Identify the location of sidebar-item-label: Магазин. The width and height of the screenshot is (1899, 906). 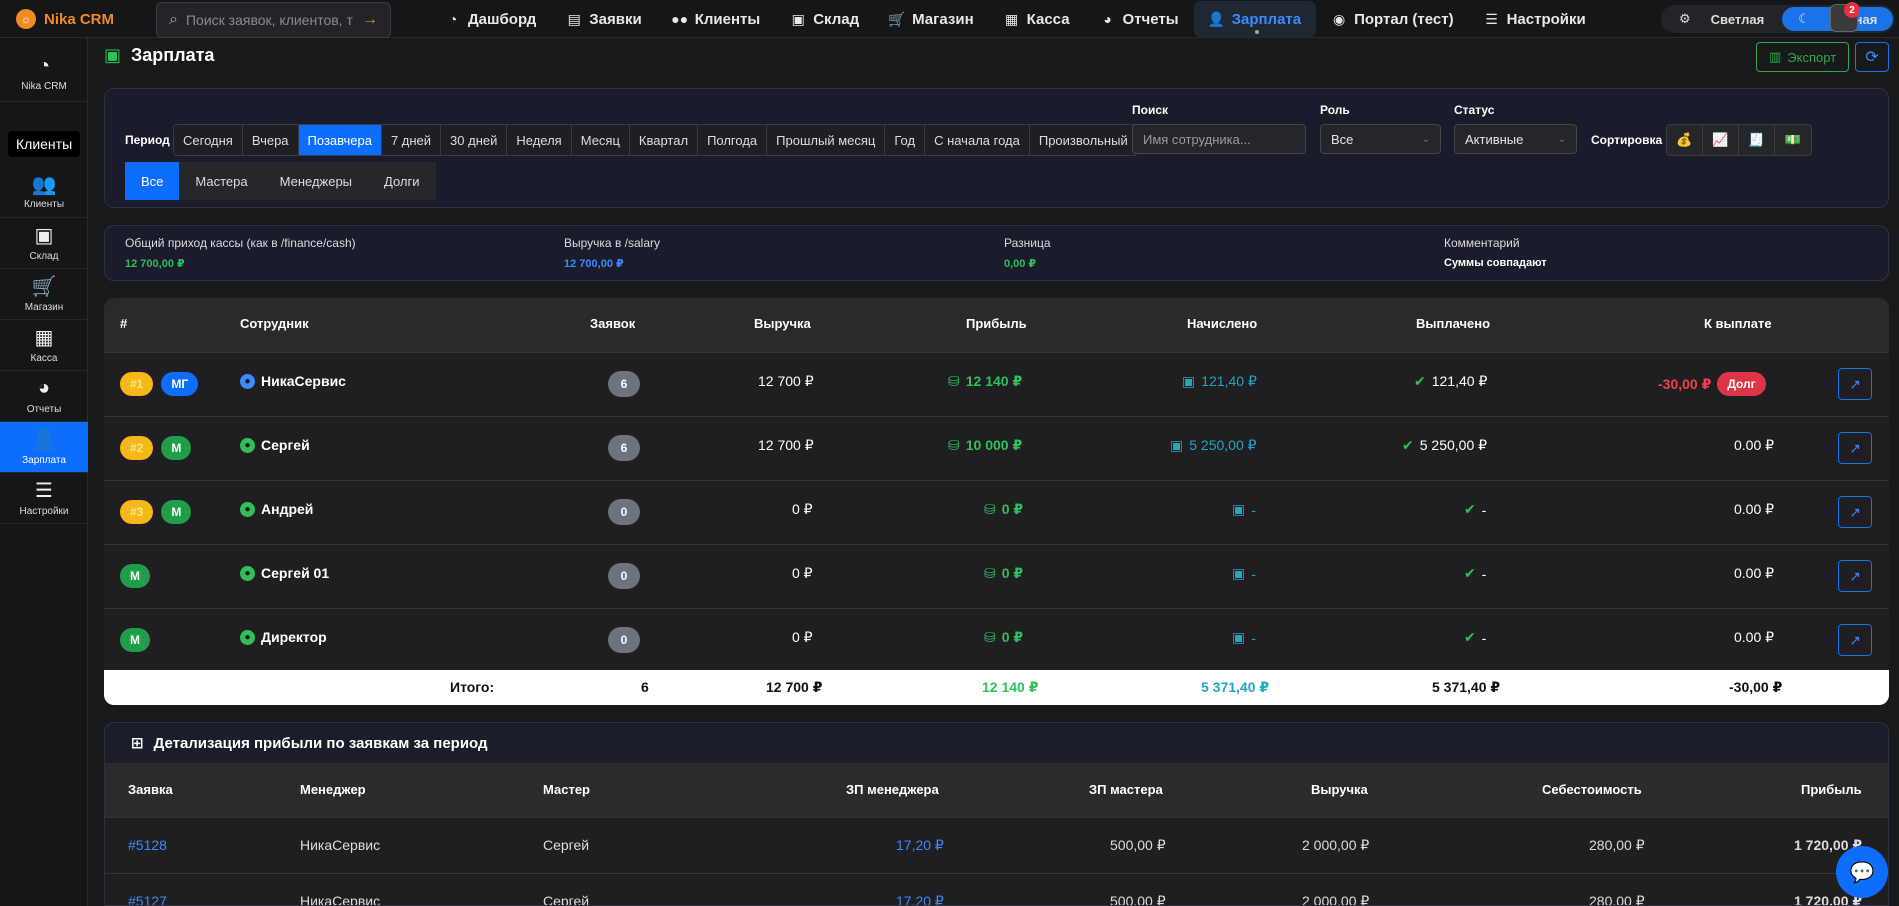
(44, 307).